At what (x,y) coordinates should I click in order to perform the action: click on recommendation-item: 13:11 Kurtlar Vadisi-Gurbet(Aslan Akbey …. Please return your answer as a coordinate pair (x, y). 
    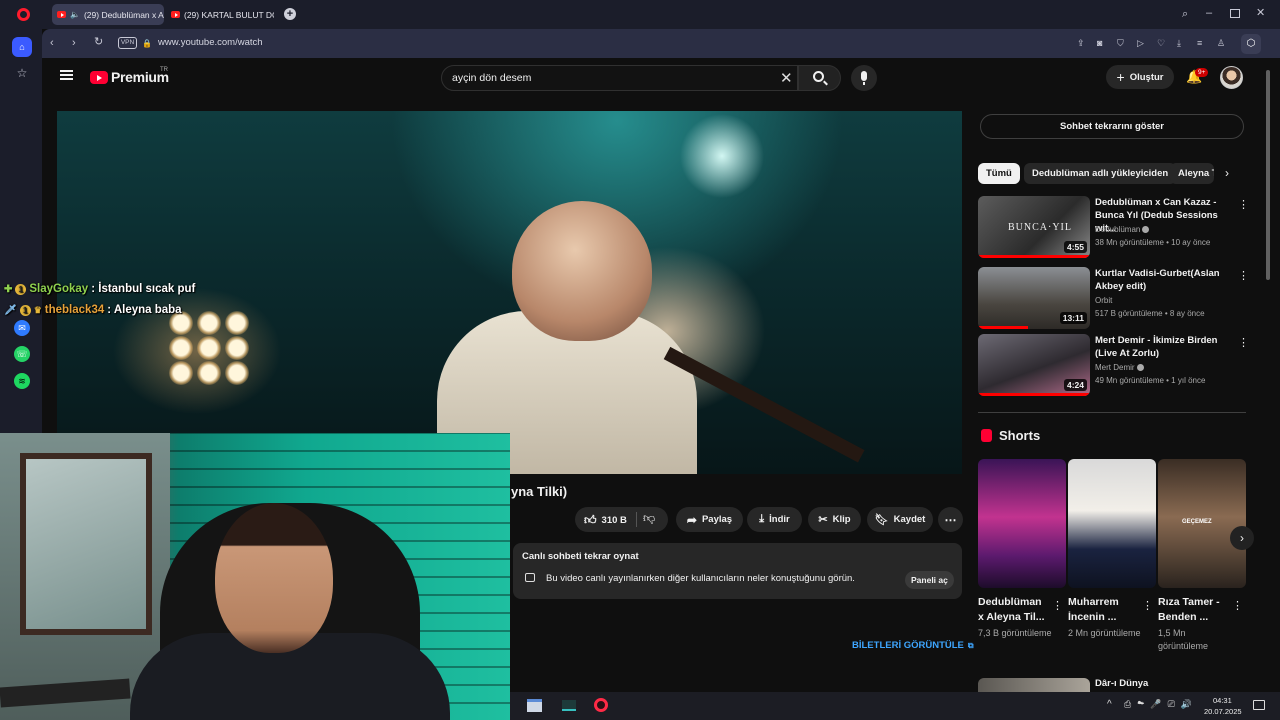
    Looking at the image, I should click on (1113, 298).